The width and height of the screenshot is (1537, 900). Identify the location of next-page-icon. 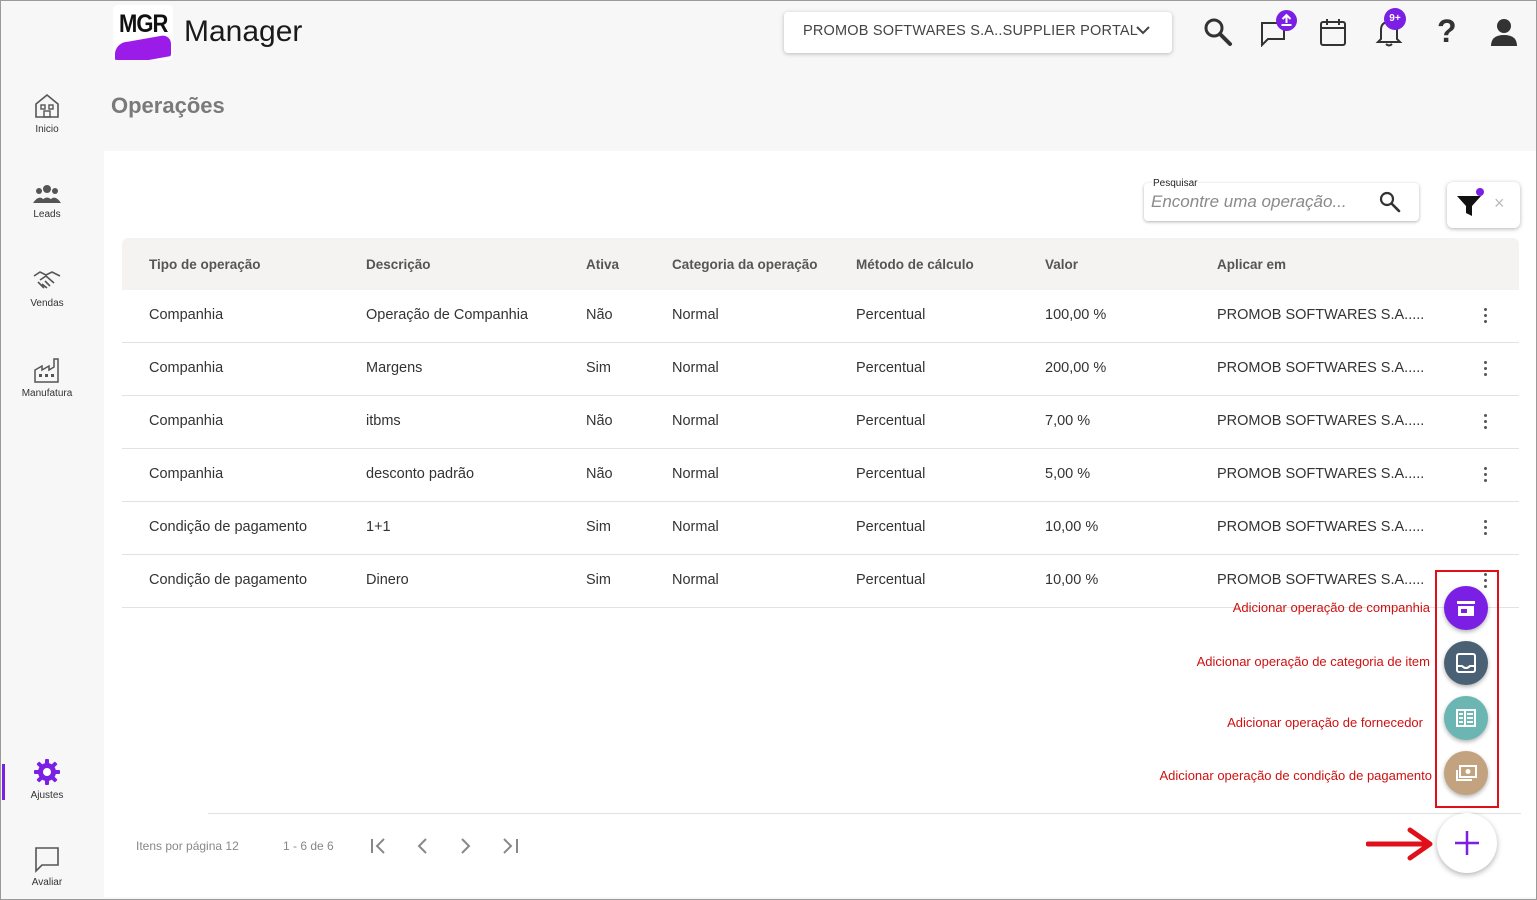
(466, 846).